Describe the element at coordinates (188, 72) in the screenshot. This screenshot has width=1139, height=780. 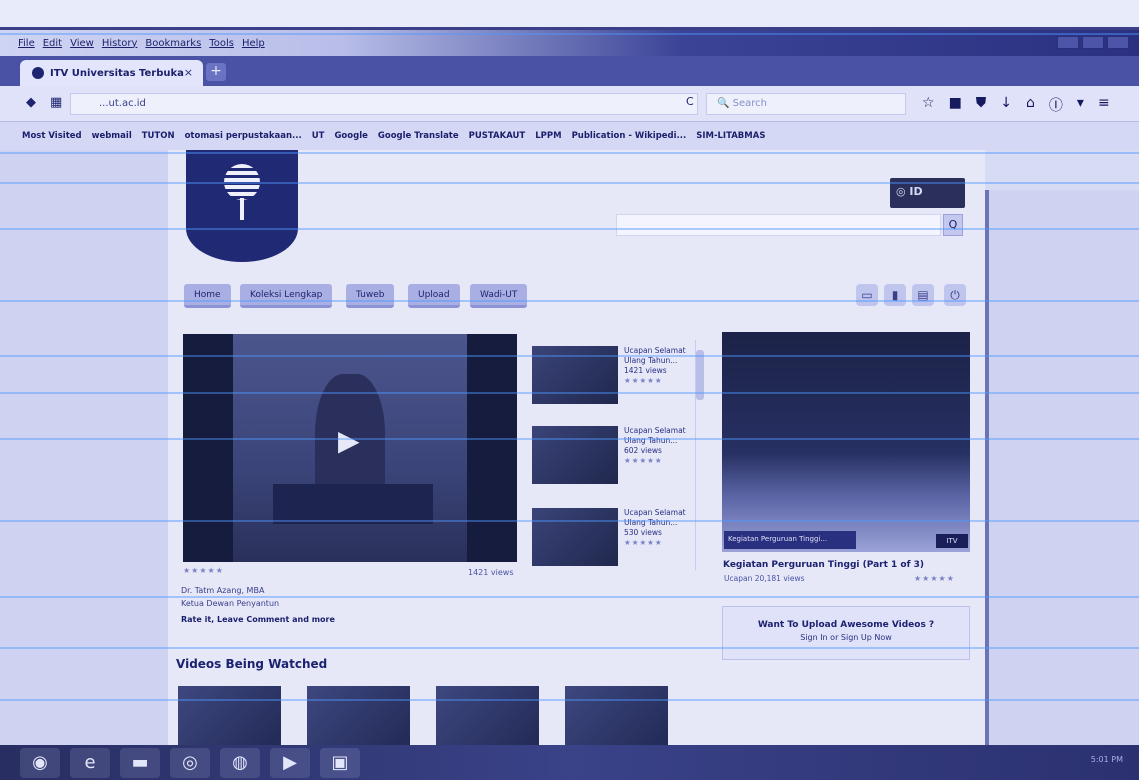
I see `tab-close-icon: ×` at that location.